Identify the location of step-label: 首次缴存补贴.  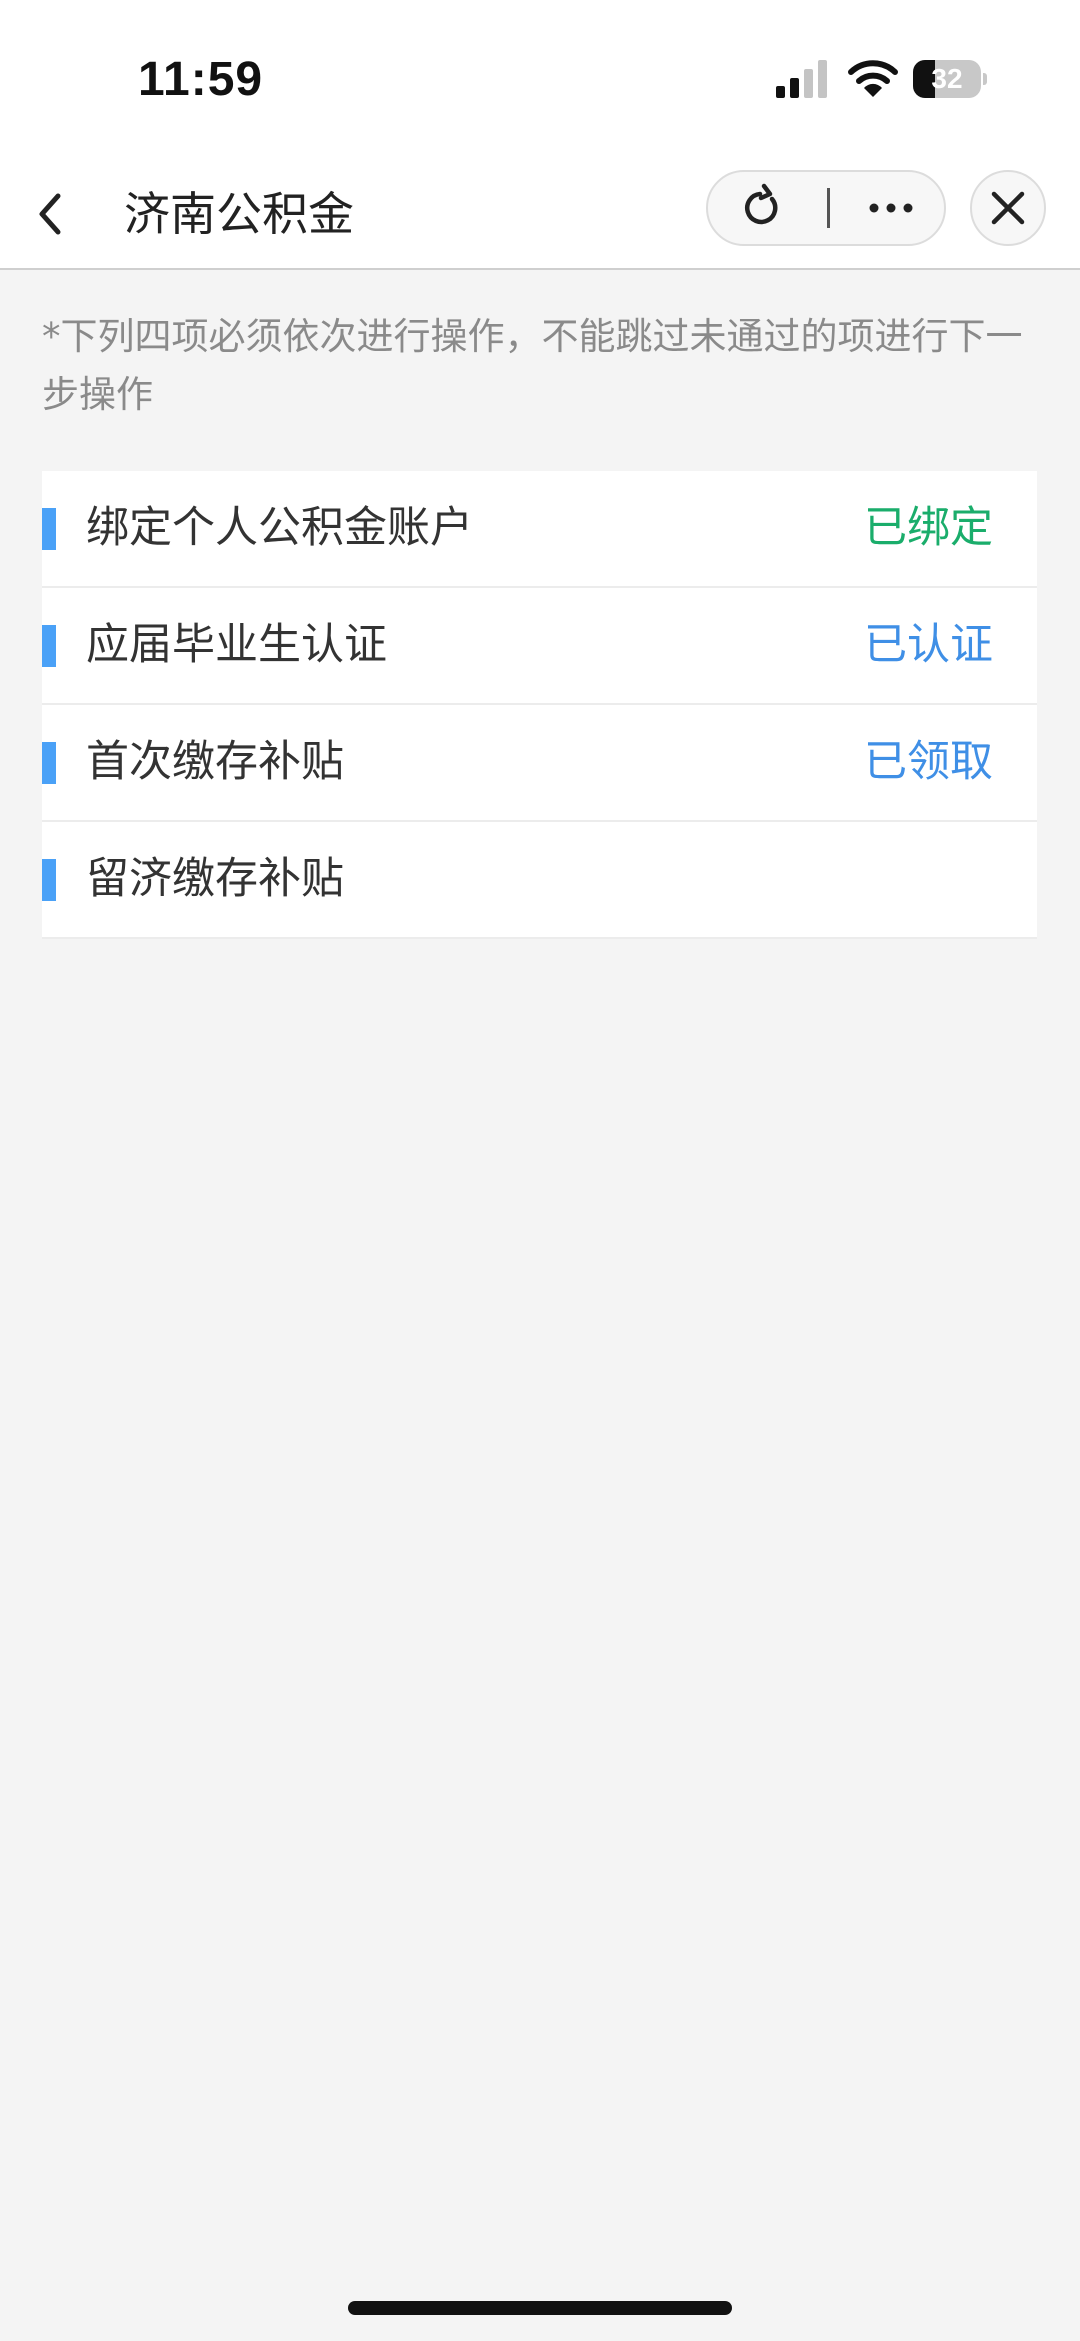
(215, 762).